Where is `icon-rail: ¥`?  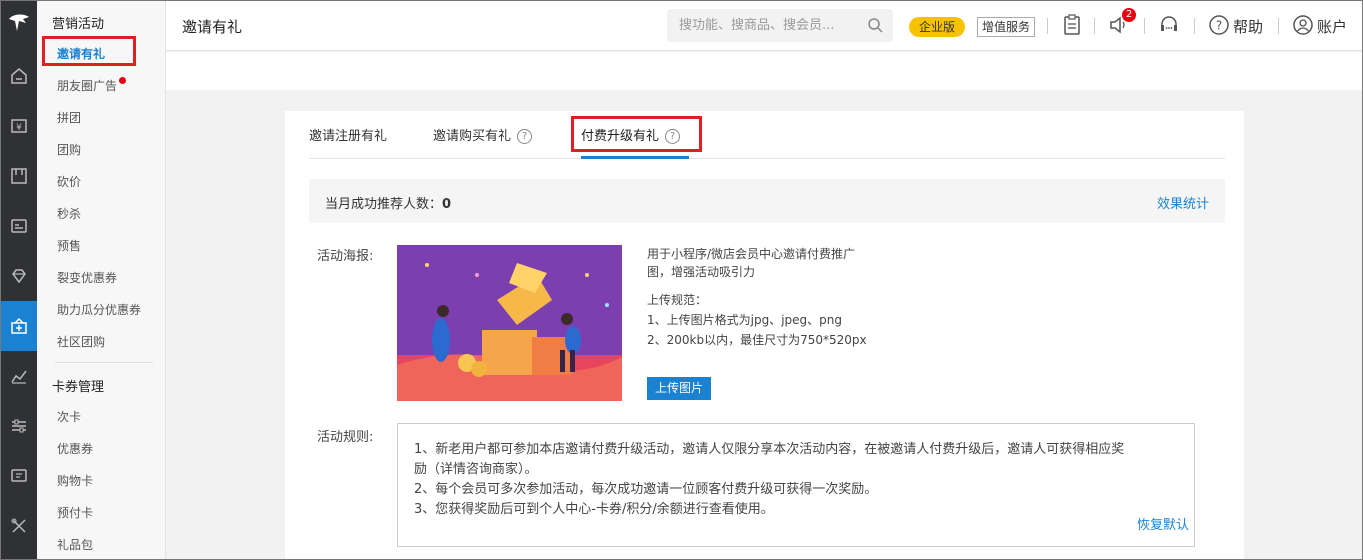
icon-rail: ¥ is located at coordinates (19, 280).